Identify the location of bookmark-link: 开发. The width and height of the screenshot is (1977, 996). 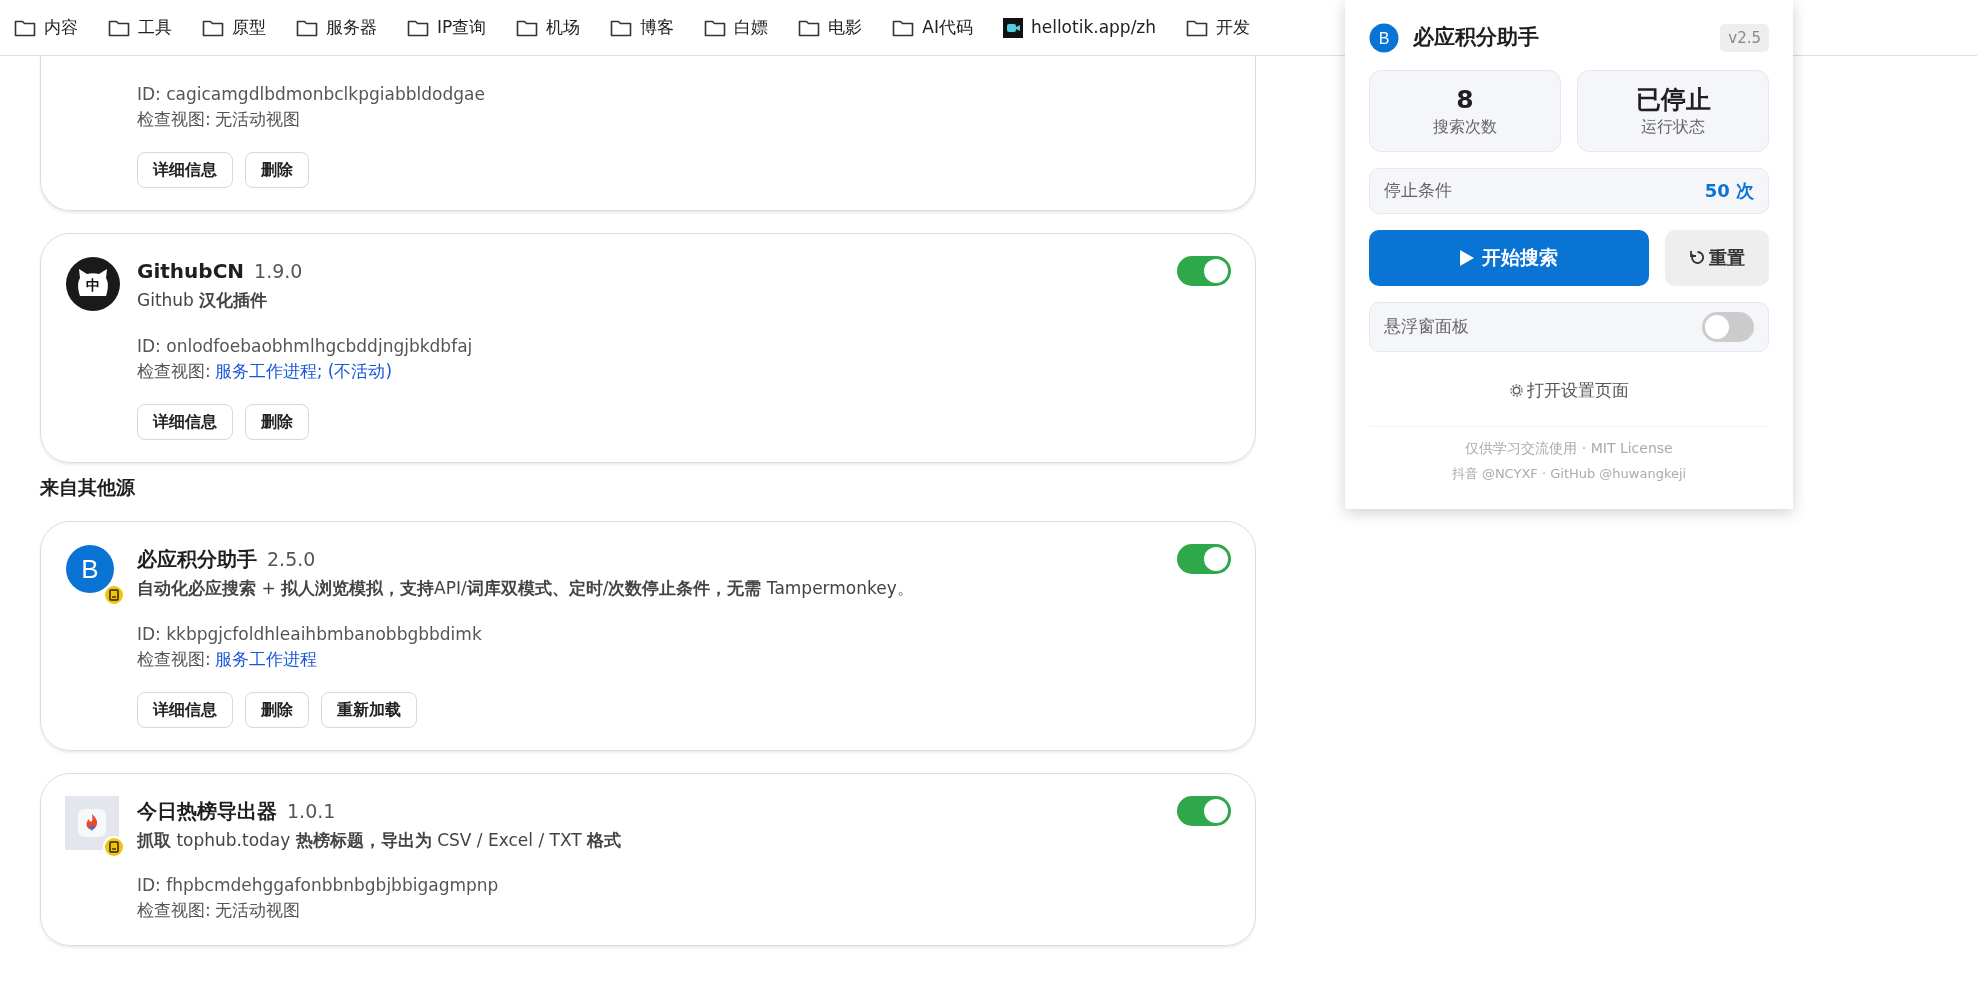
(1233, 27).